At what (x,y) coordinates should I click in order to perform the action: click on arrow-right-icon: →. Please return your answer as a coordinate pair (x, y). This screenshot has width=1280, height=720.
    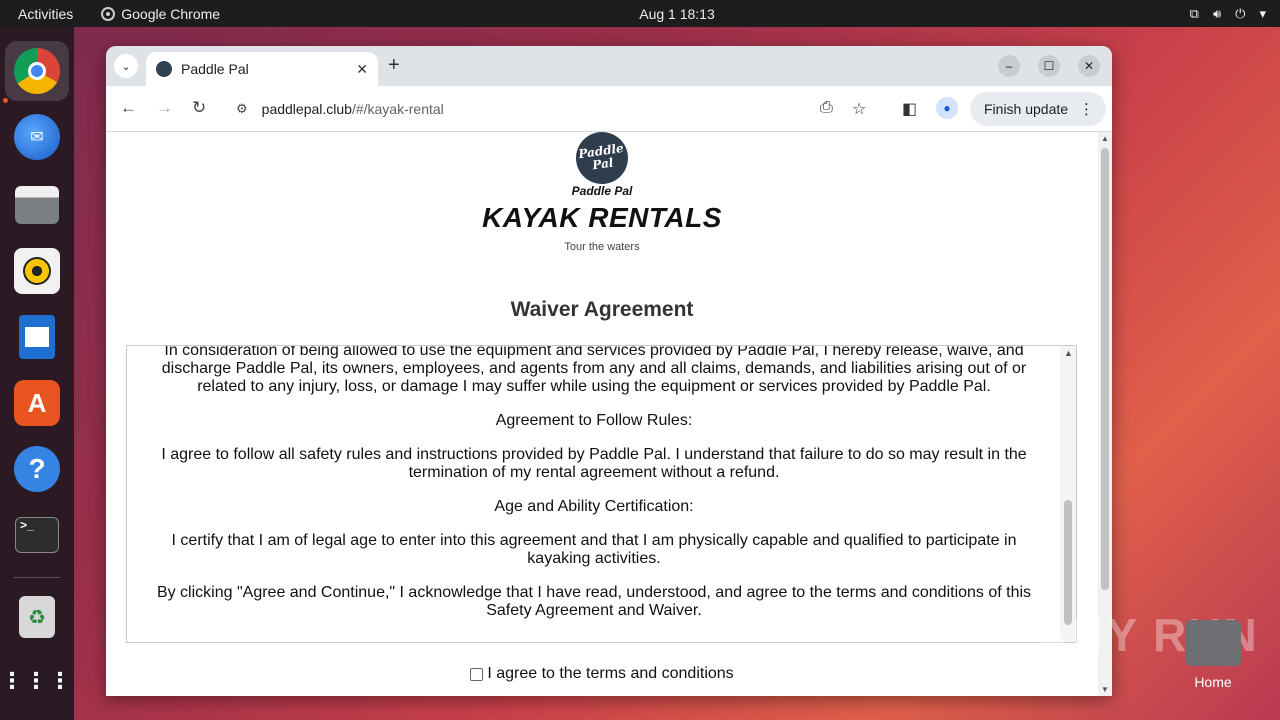
    Looking at the image, I should click on (164, 107).